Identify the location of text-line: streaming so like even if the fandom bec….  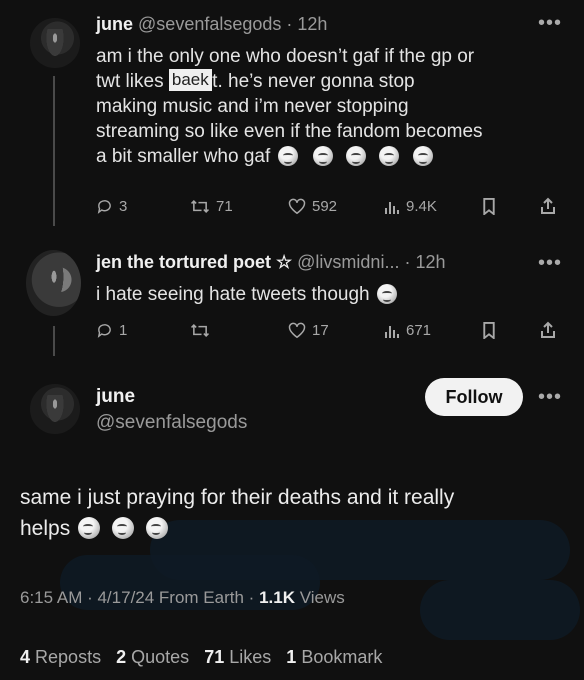
(289, 131).